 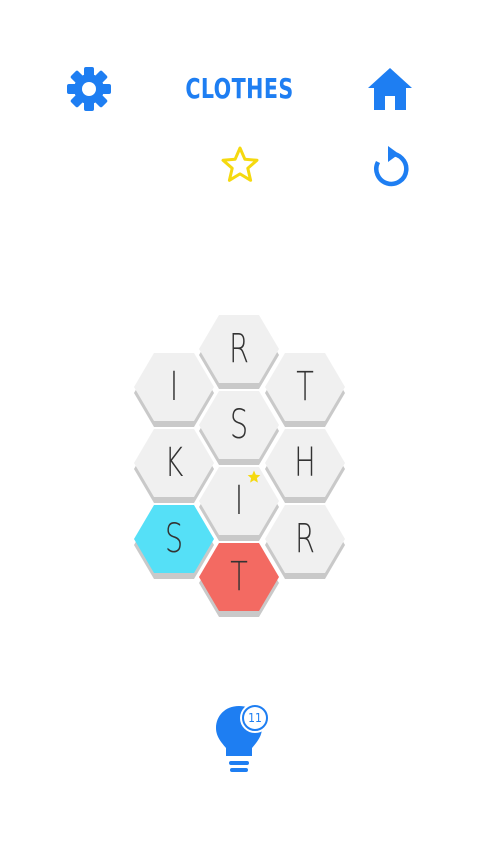 I want to click on tile-letter: H, so click(x=305, y=463).